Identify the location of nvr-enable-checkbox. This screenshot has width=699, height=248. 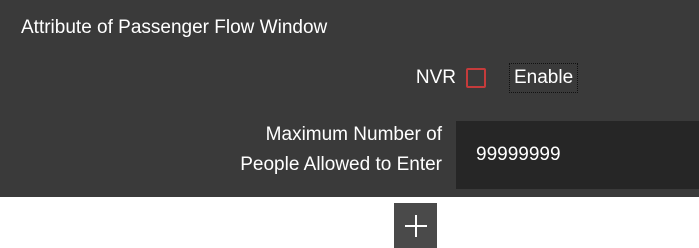
(476, 78).